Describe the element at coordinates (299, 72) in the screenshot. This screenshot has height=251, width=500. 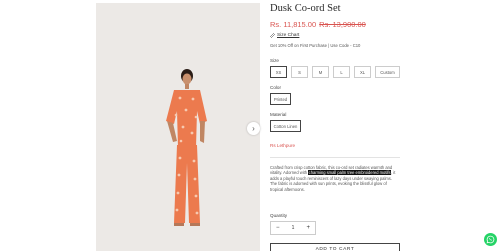
I see `size-option-s: S` at that location.